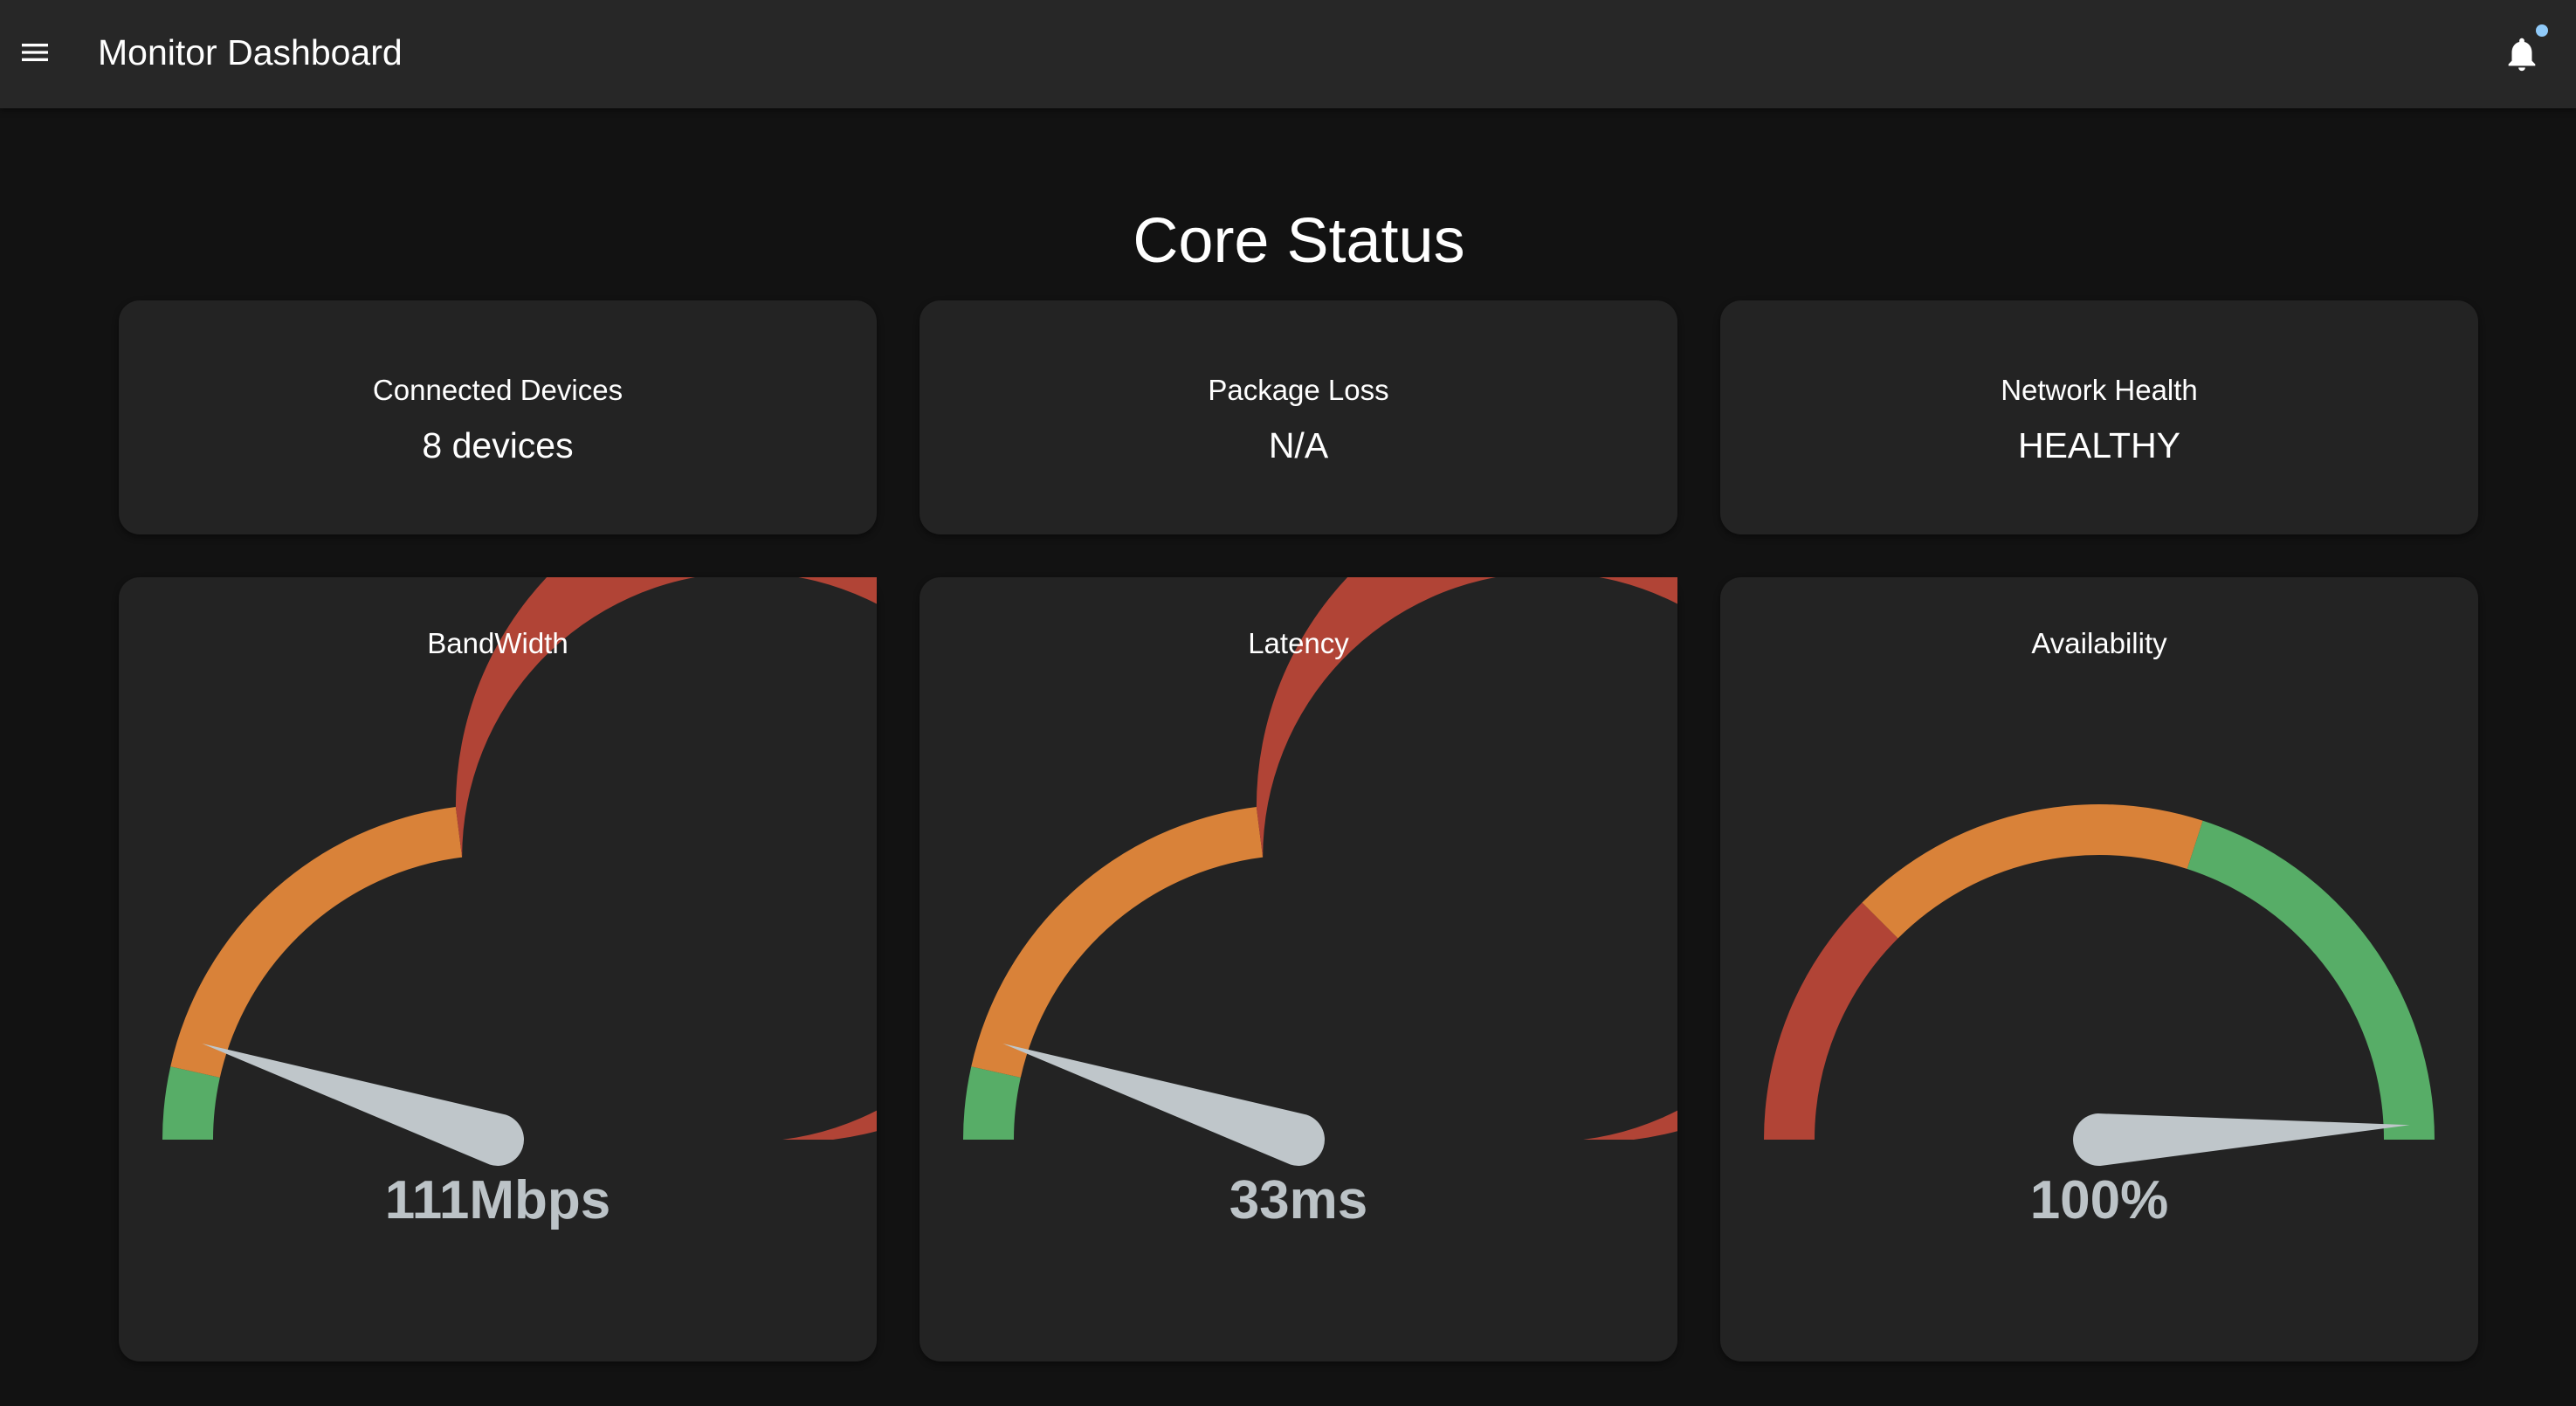  What do you see at coordinates (2099, 985) in the screenshot?
I see `availability-gauge` at bounding box center [2099, 985].